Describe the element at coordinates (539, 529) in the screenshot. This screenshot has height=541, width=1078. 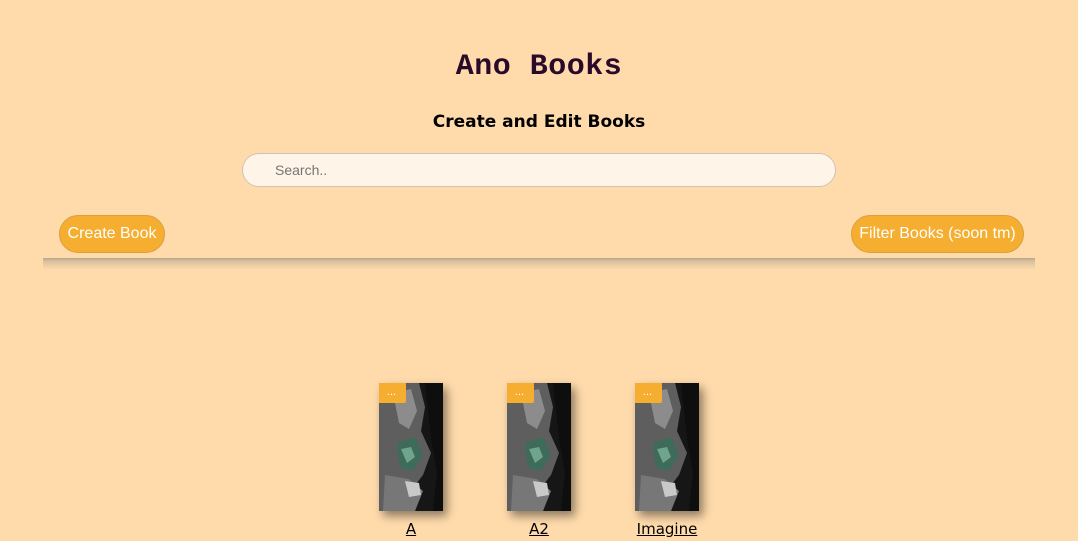
I see `book-title-link: A2` at that location.